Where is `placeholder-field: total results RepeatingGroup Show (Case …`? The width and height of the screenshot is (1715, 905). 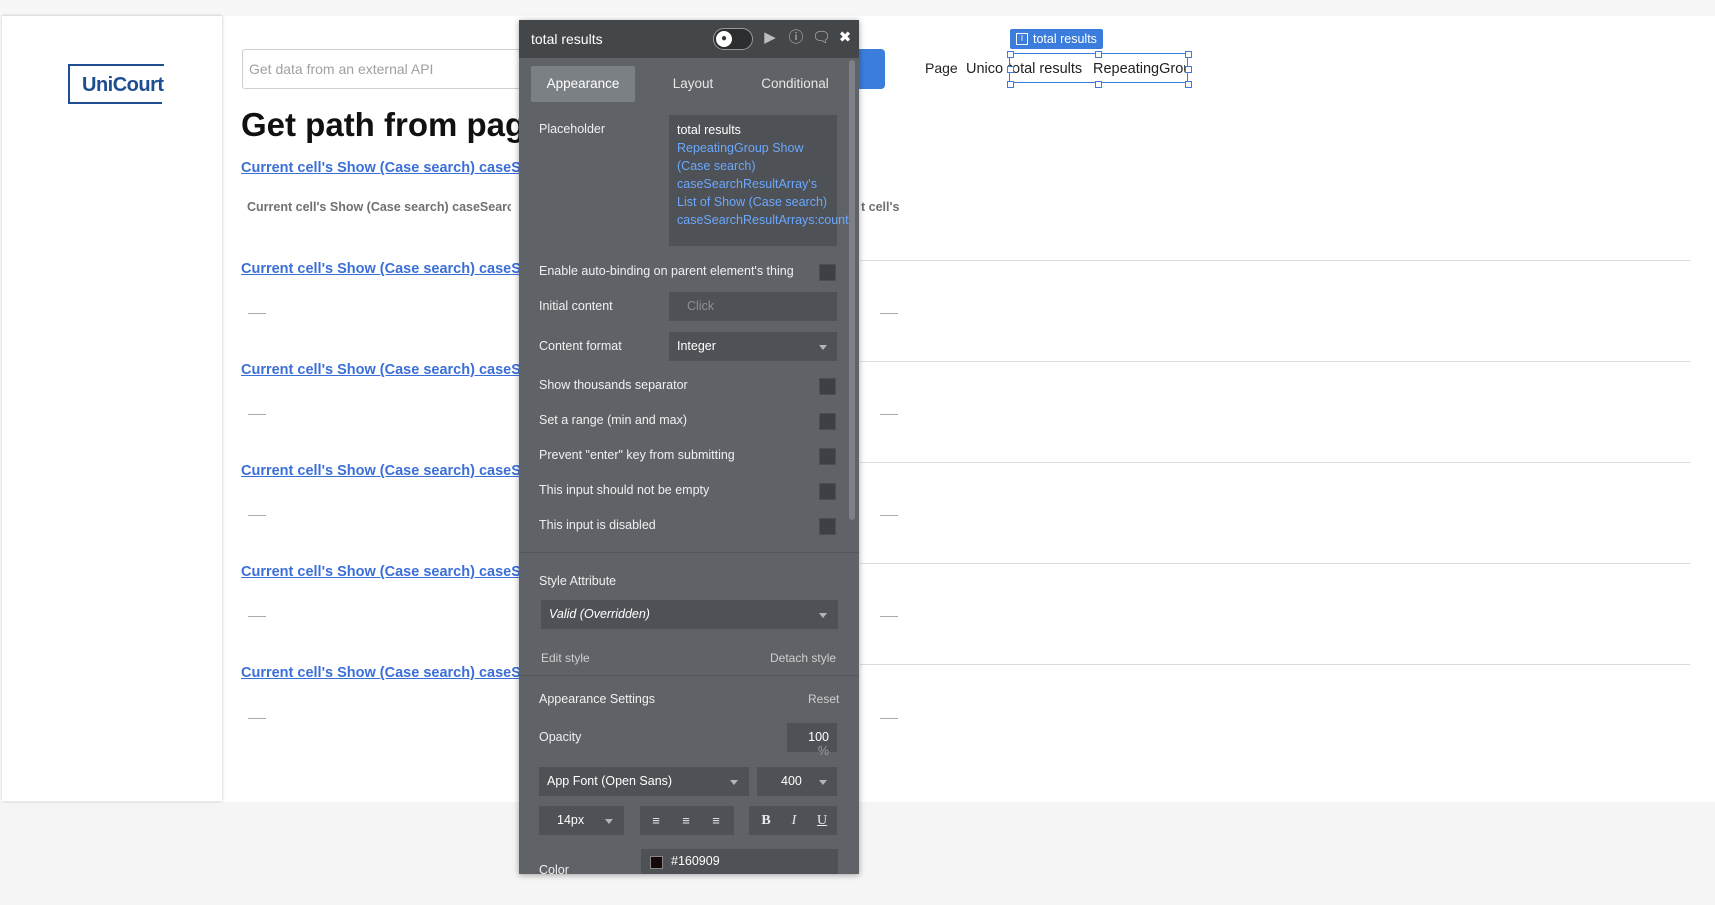 placeholder-field: total results RepeatingGroup Show (Case … is located at coordinates (759, 180).